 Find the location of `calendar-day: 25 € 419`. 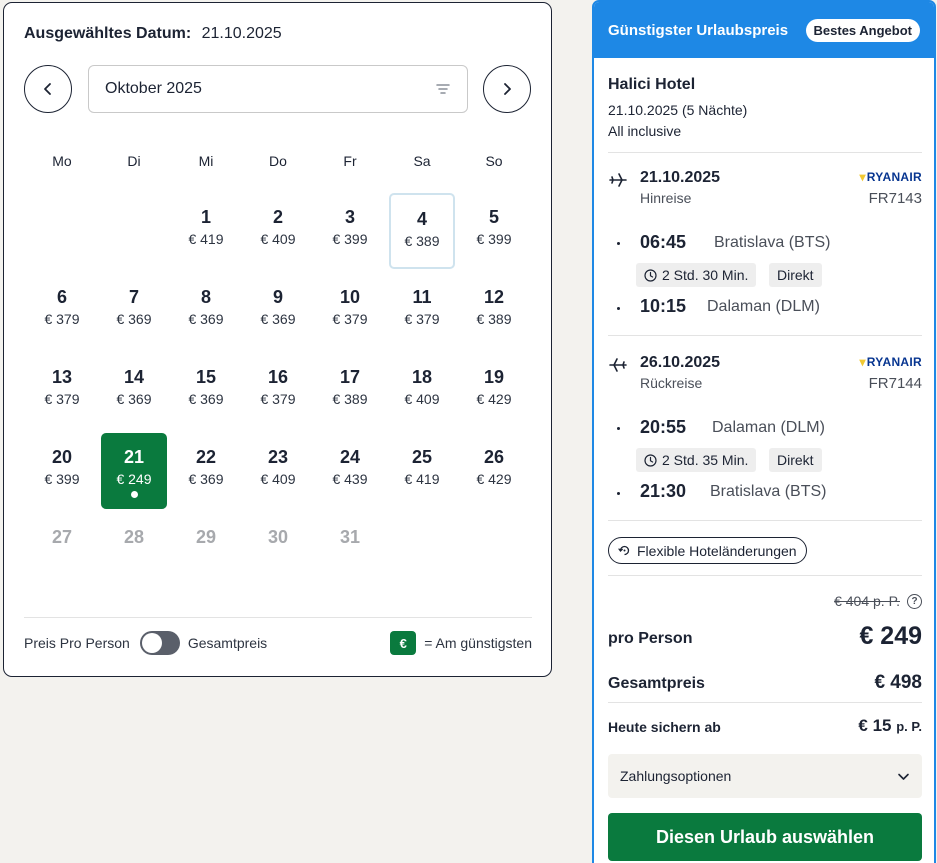

calendar-day: 25 € 419 is located at coordinates (422, 471).